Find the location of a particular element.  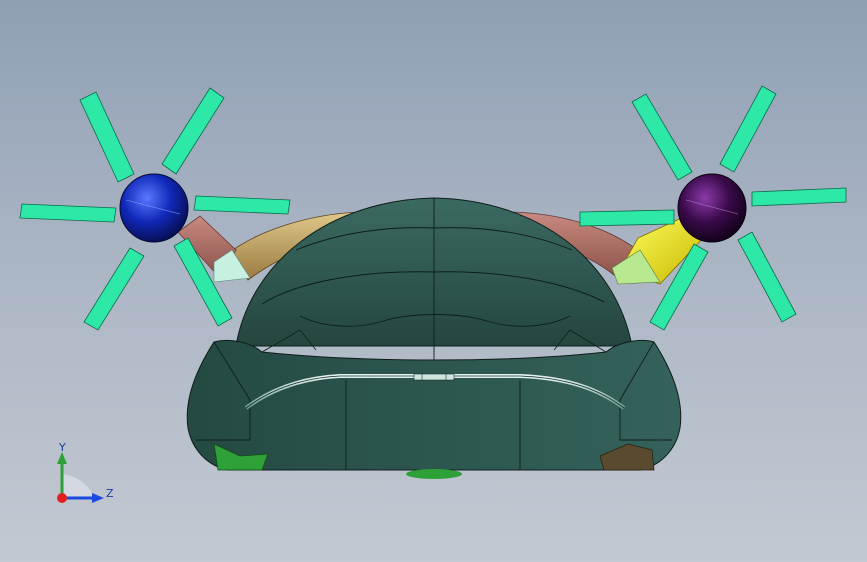

triad-xy-plane-icon is located at coordinates (78, 486).